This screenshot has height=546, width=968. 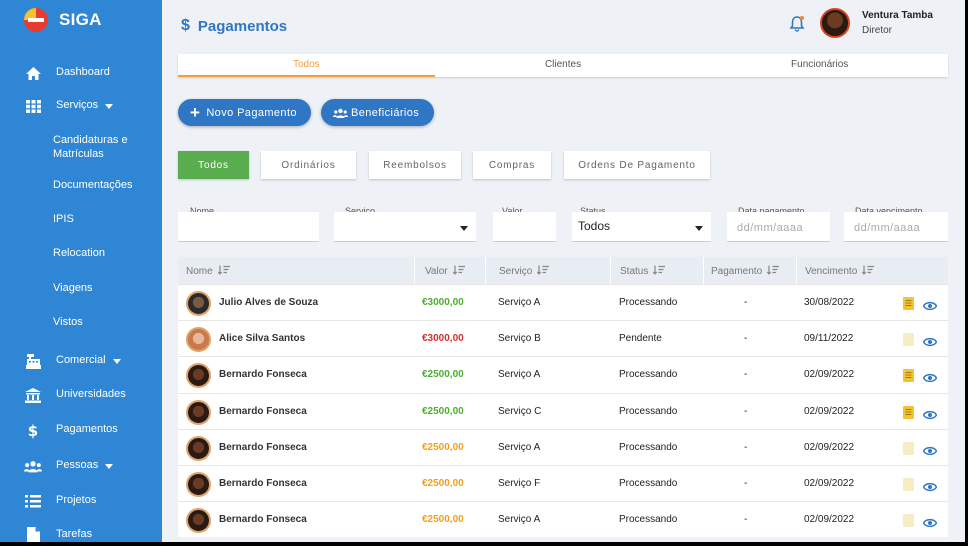 What do you see at coordinates (306, 65) in the screenshot?
I see `tab-todos: Todos` at bounding box center [306, 65].